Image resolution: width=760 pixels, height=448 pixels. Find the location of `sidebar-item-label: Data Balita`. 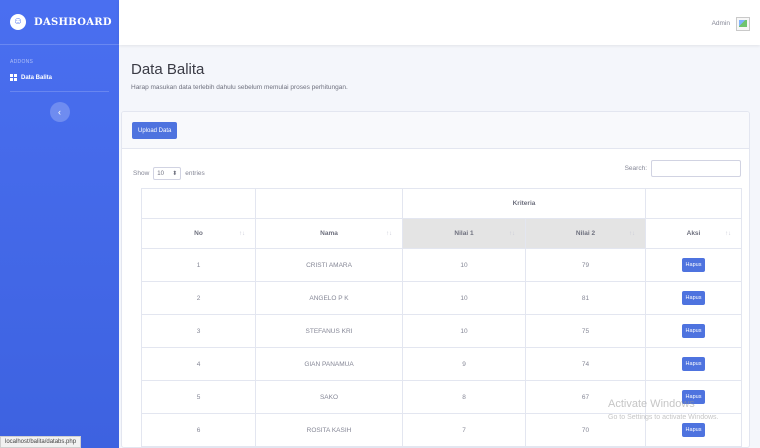

sidebar-item-label: Data Balita is located at coordinates (37, 77).